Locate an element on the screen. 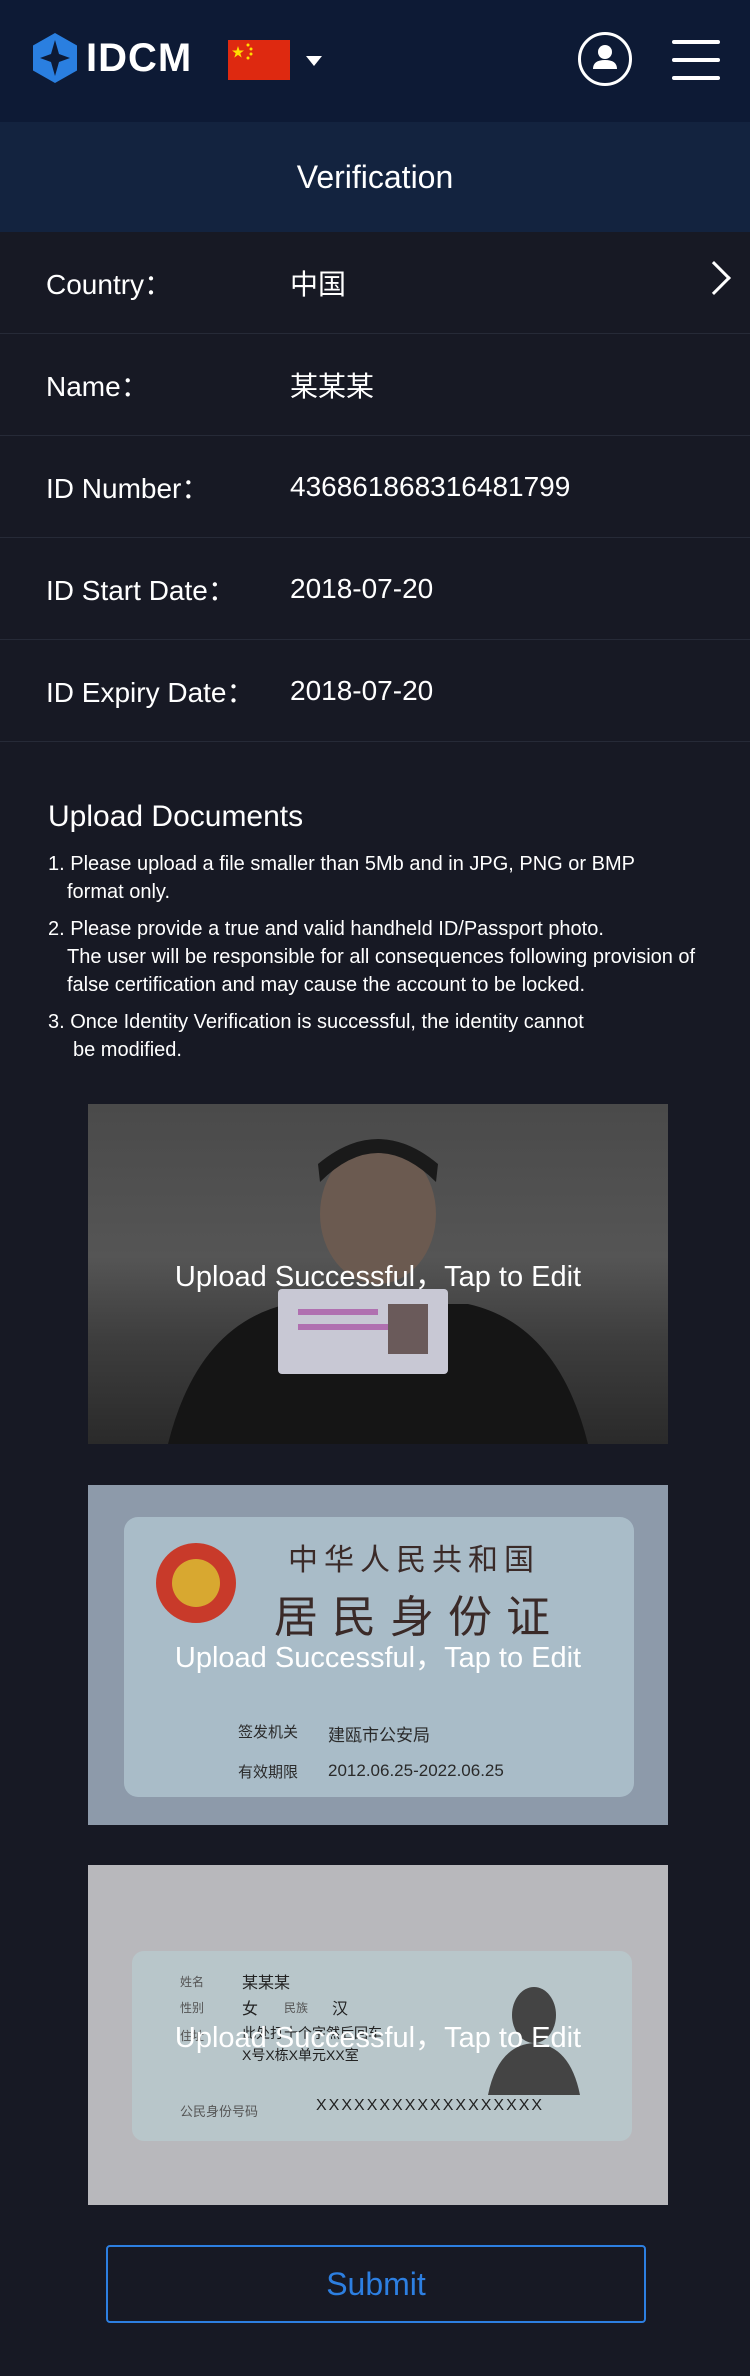  country-row: Country： 中国 is located at coordinates (375, 283).